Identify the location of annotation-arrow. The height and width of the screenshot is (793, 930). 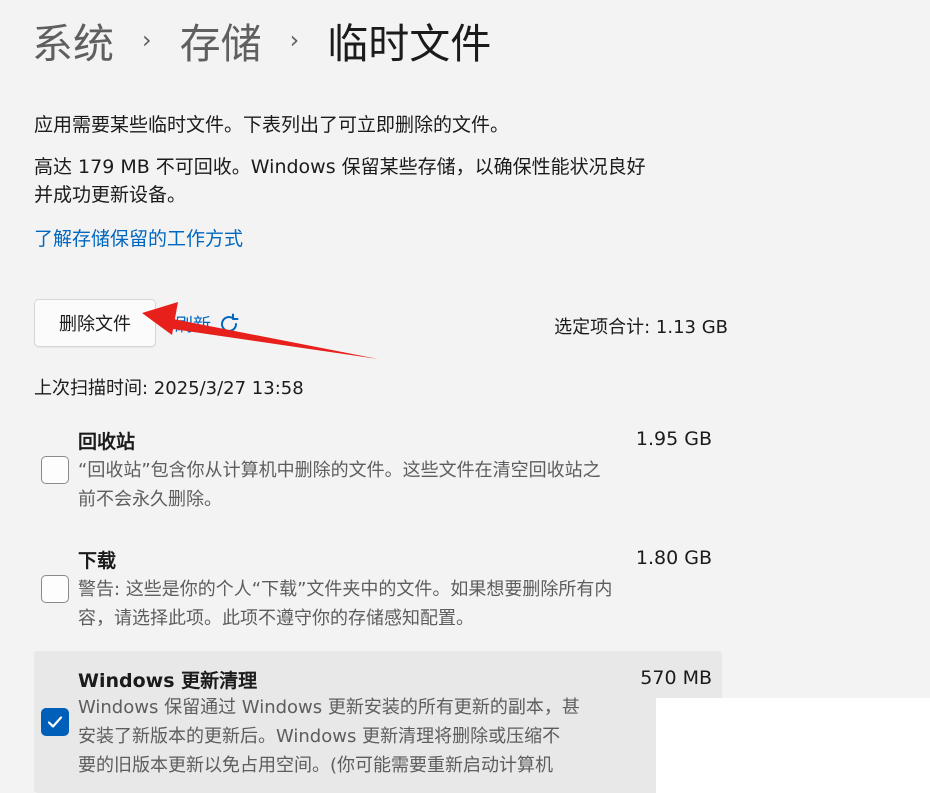
(260, 330).